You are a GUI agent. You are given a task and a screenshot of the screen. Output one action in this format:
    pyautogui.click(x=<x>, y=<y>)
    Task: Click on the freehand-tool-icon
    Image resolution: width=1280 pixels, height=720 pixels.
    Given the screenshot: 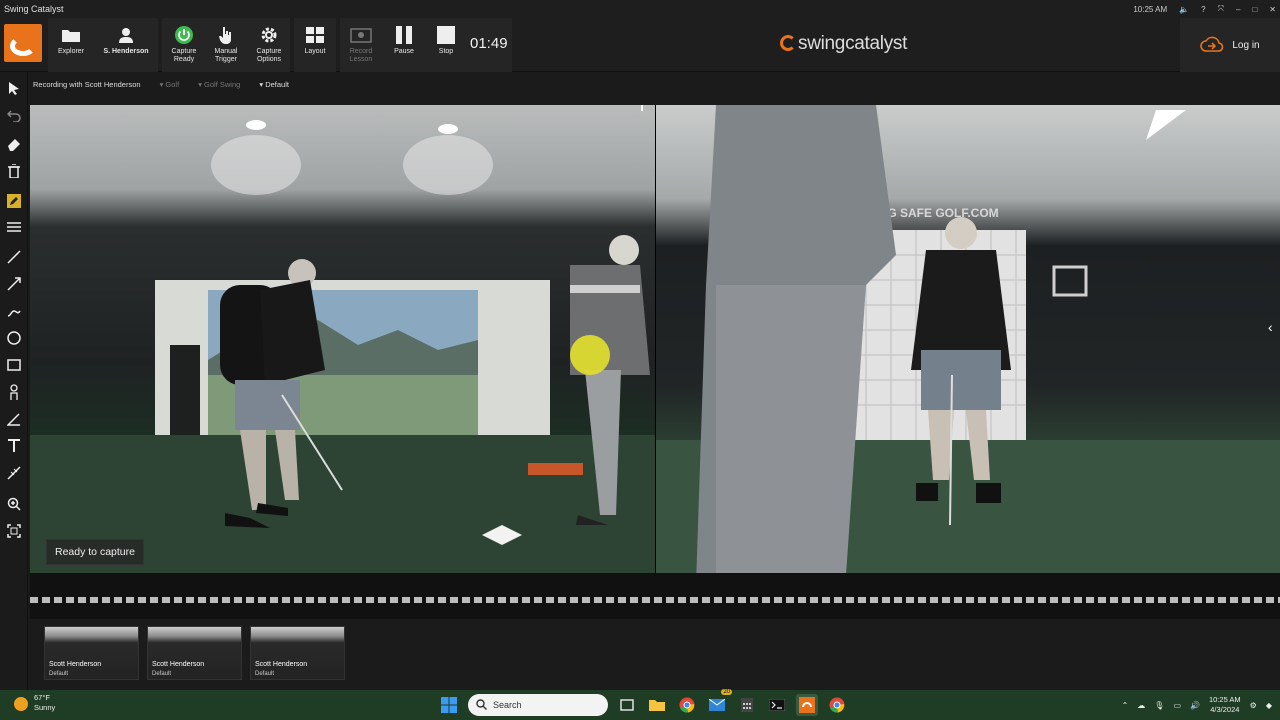 What is the action you would take?
    pyautogui.click(x=14, y=311)
    